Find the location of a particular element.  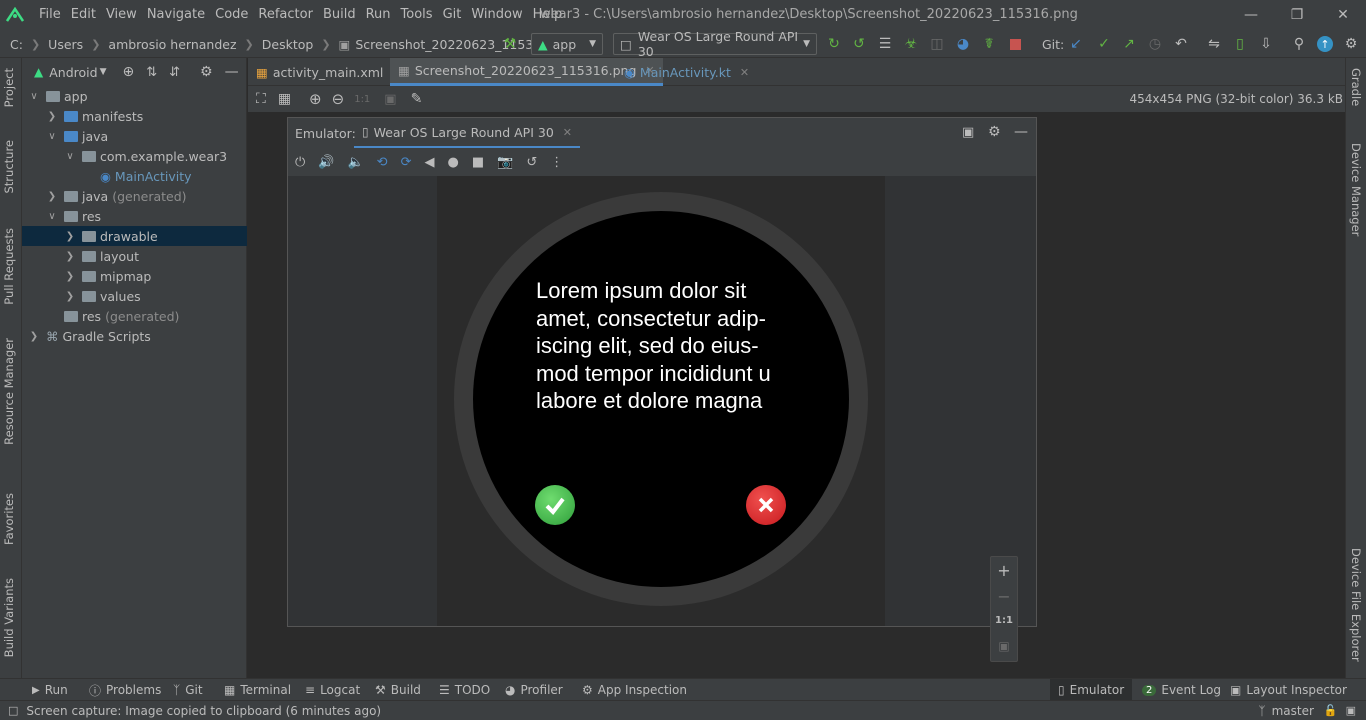

dock-icon: ▣ is located at coordinates (968, 132).